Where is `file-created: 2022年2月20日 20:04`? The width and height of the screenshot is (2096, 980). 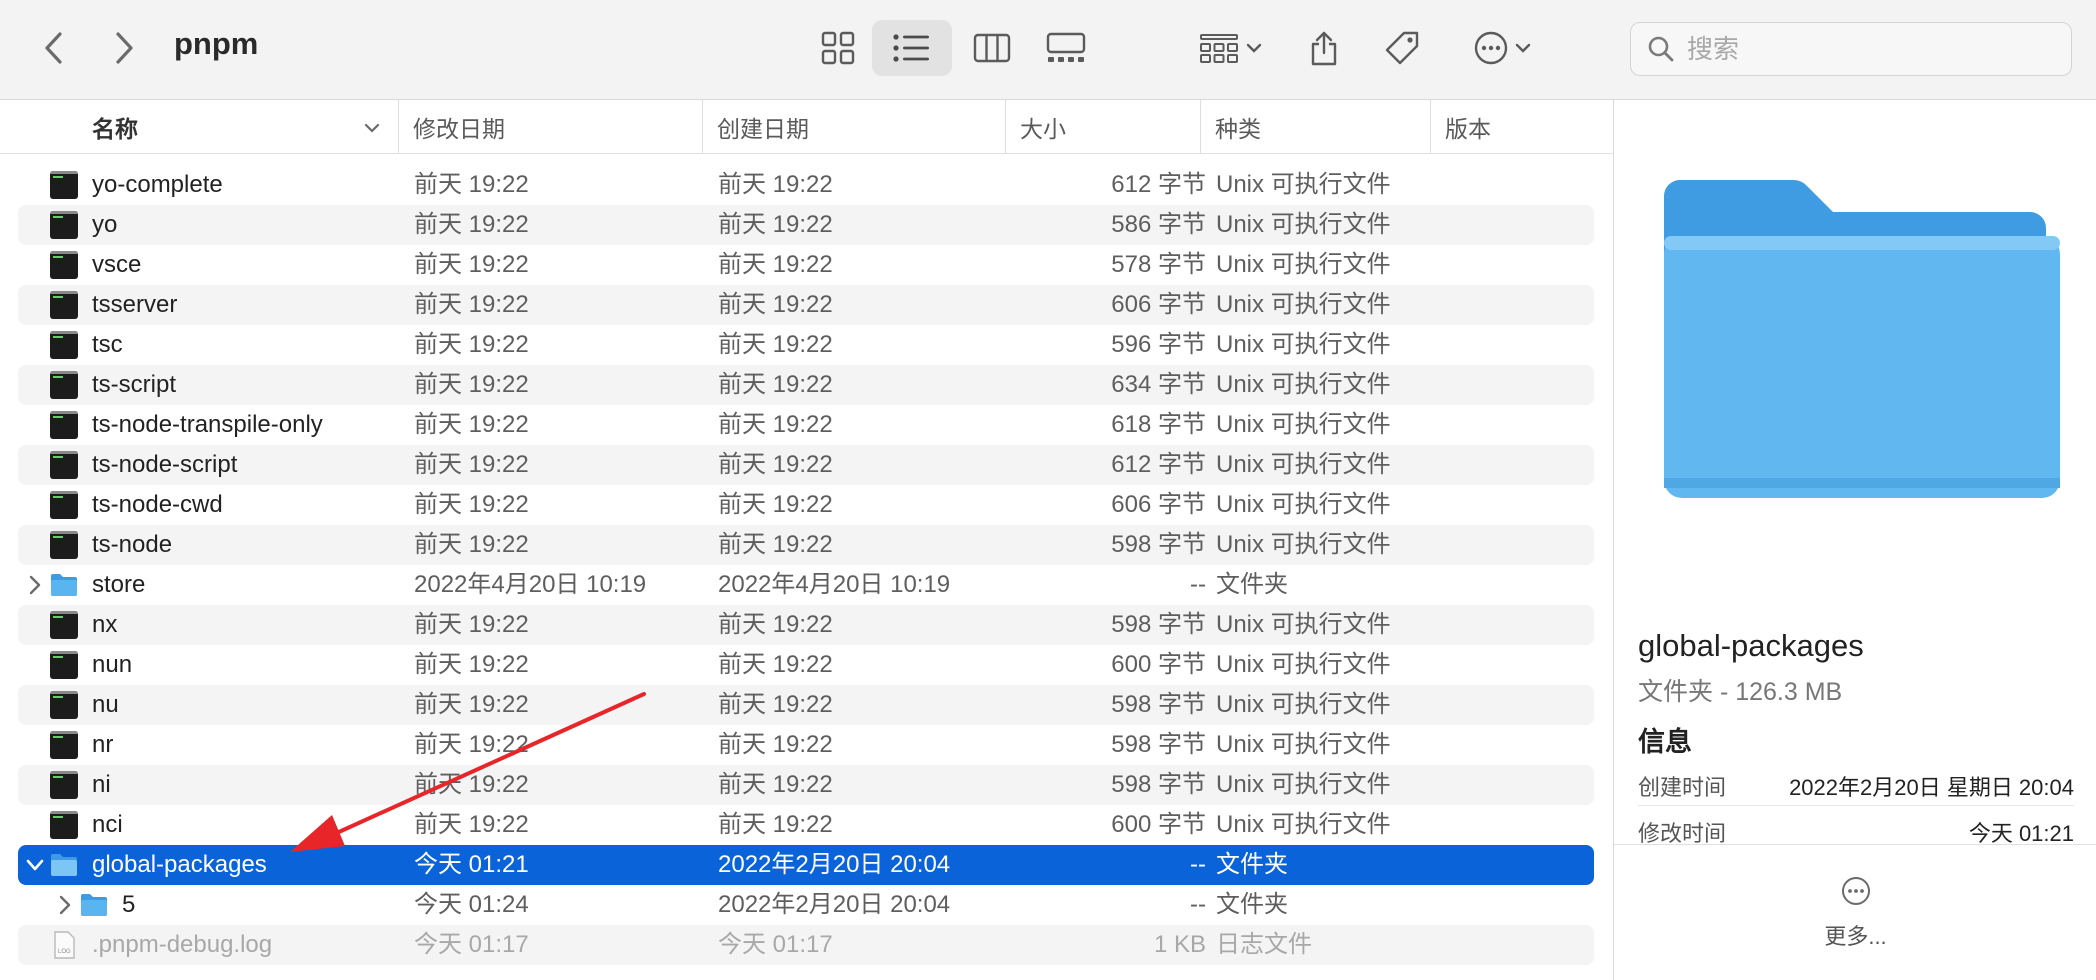 file-created: 2022年2月20日 20:04 is located at coordinates (834, 864).